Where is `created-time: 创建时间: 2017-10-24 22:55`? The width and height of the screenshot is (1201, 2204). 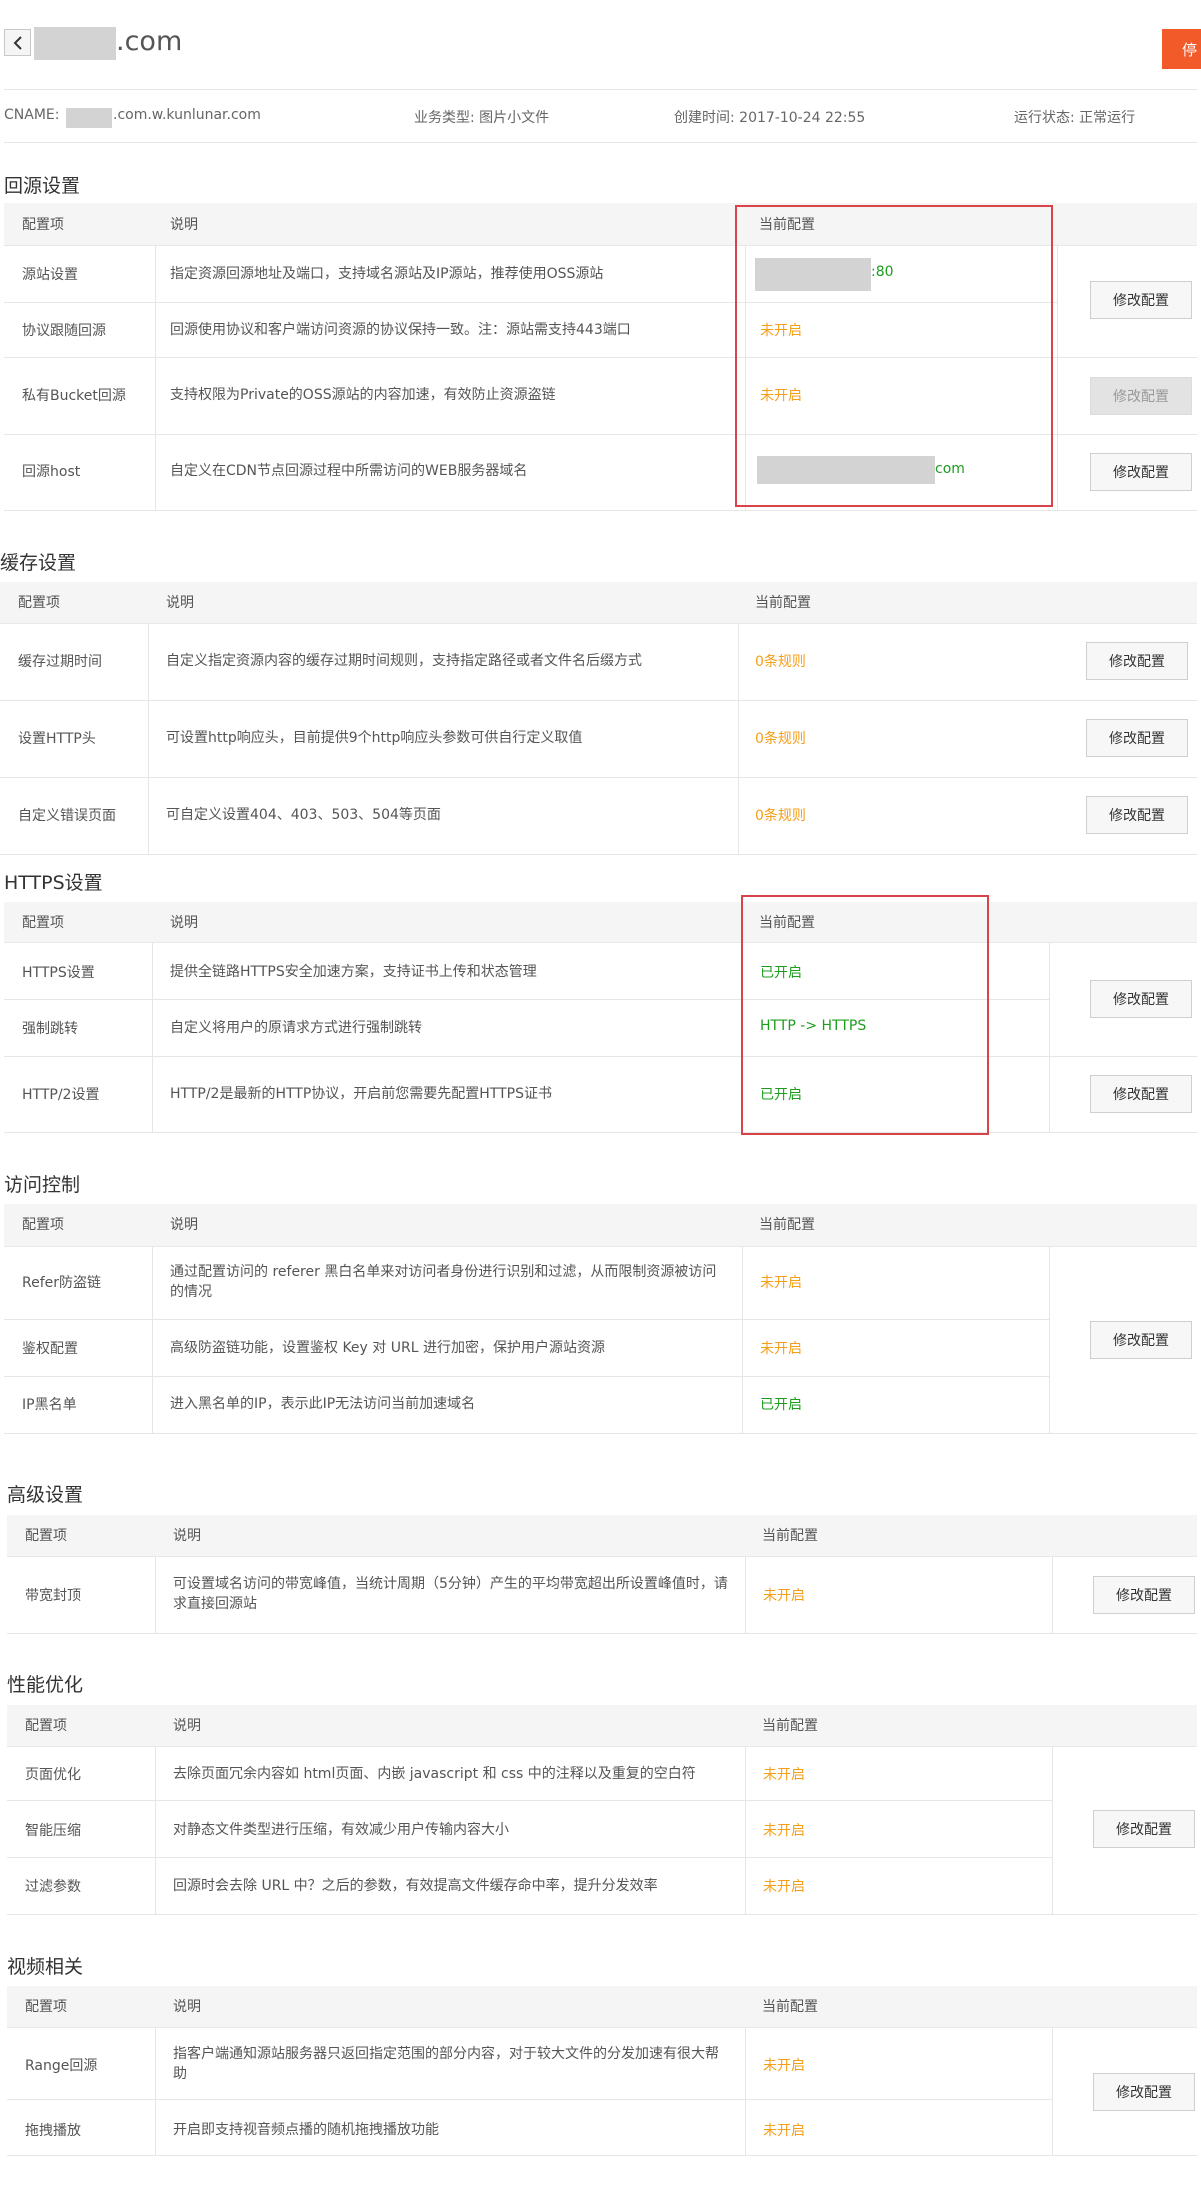 created-time: 创建时间: 2017-10-24 22:55 is located at coordinates (770, 118).